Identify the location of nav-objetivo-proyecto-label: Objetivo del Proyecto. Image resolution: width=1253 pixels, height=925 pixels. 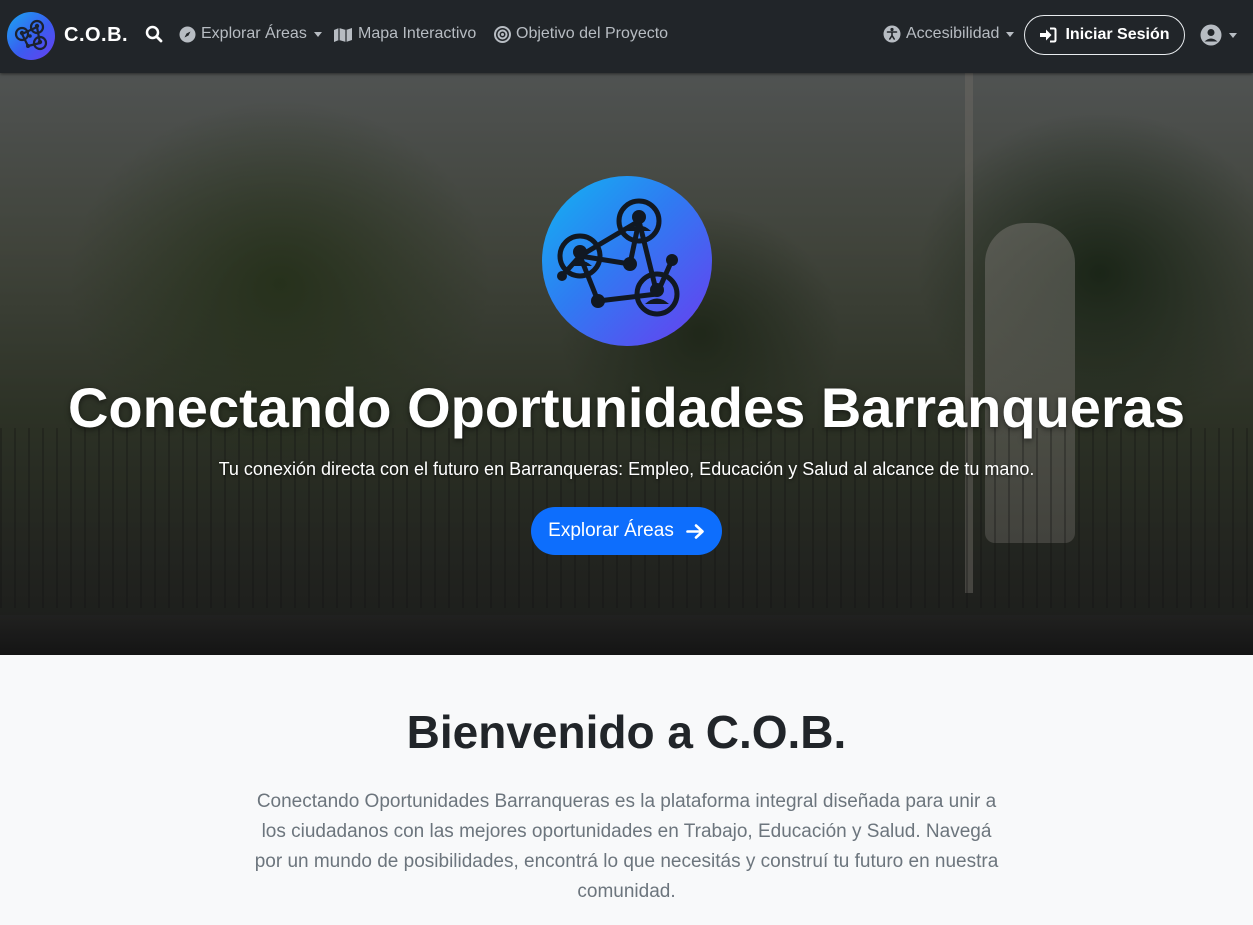
(592, 33).